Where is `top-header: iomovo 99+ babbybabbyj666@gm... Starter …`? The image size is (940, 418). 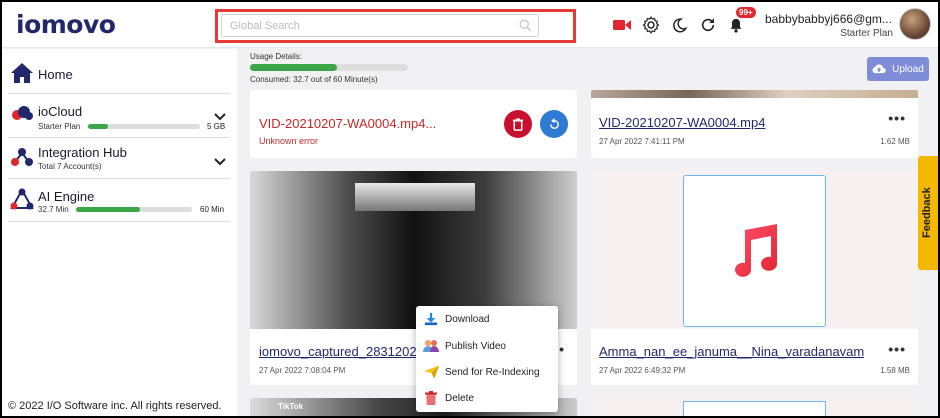
top-header: iomovo 99+ babbybabbyj666@gm... Starter … is located at coordinates (470, 25).